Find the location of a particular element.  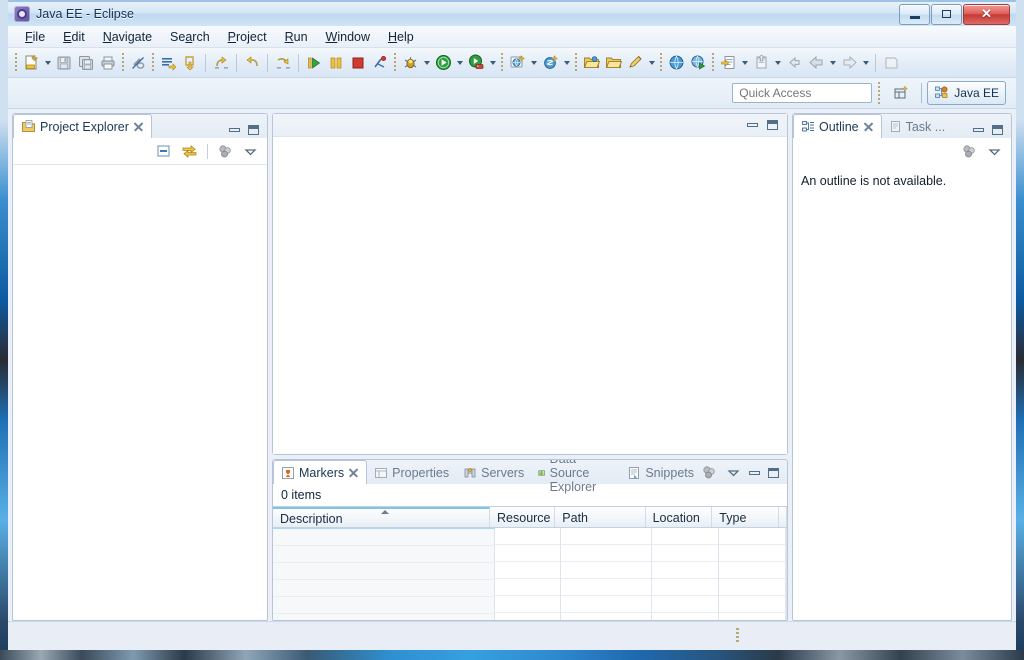

back-dropdown-icon is located at coordinates (832, 63).